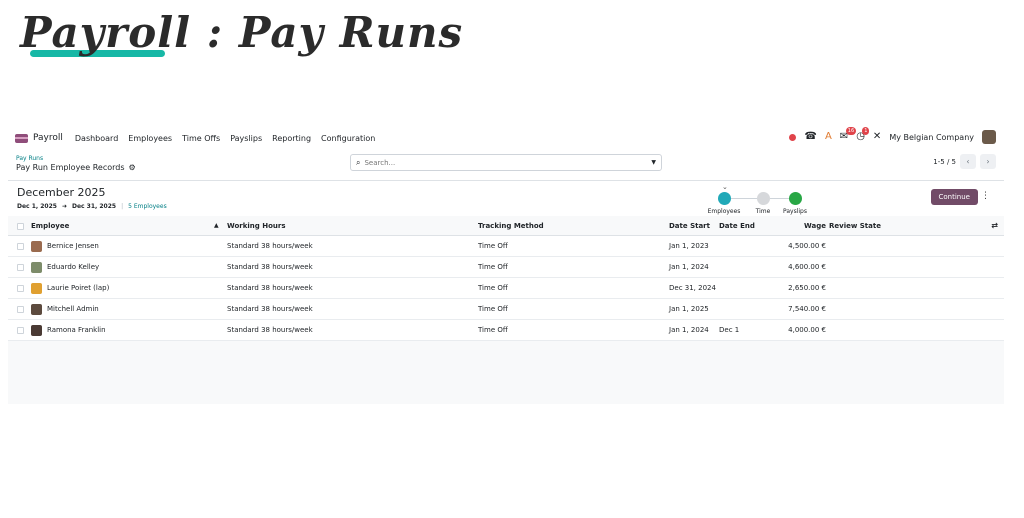 This screenshot has width=1024, height=518. What do you see at coordinates (70, 167) in the screenshot?
I see `page-title-text: Pay Run Employee Records` at bounding box center [70, 167].